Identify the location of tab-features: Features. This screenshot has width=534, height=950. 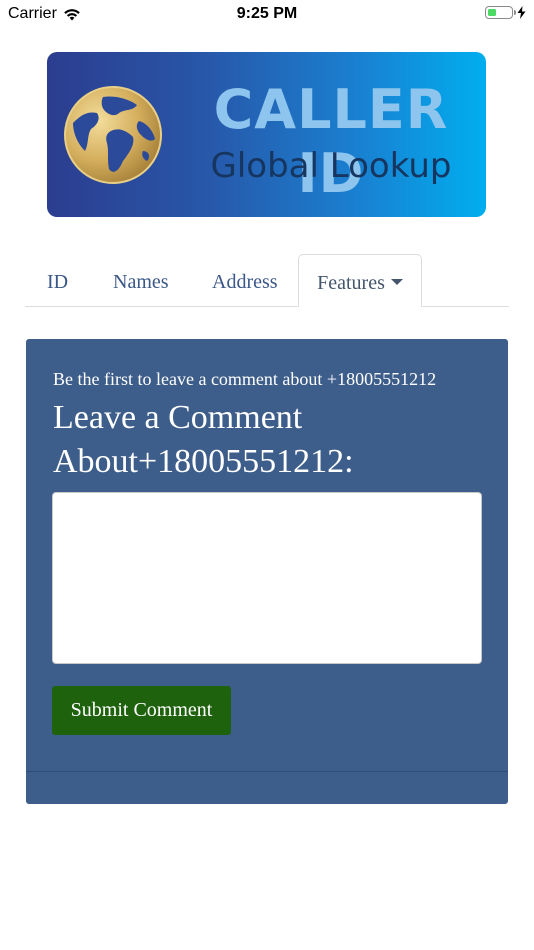
(360, 280).